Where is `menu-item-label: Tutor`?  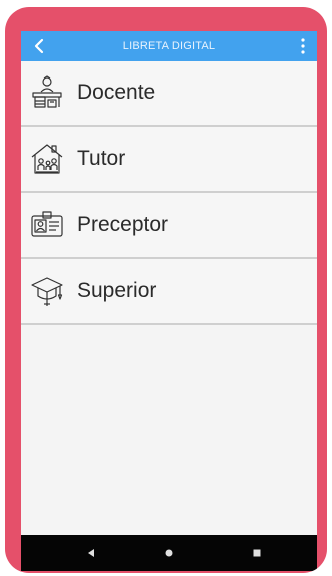 menu-item-label: Tutor is located at coordinates (101, 158).